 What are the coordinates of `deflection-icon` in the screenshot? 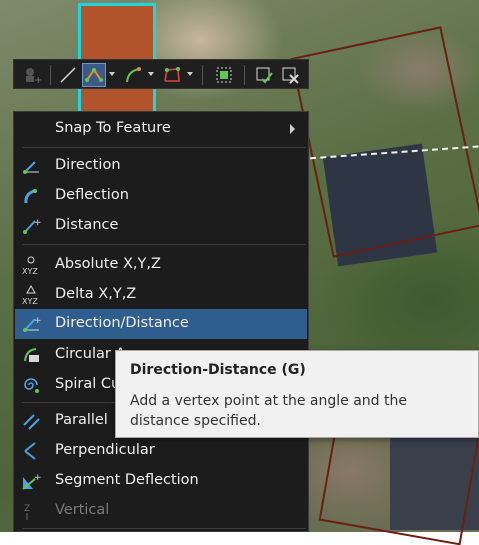 It's located at (30, 196).